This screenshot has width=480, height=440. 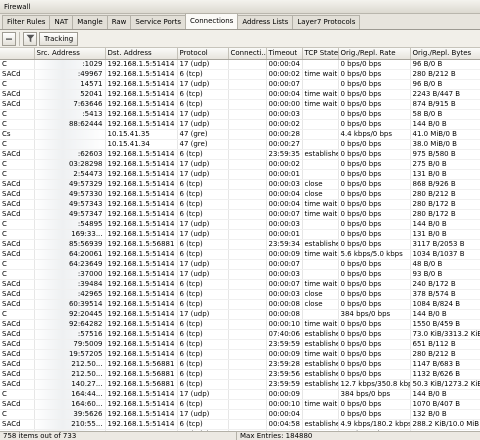 I want to click on tab-connections: Connections, so click(x=212, y=21).